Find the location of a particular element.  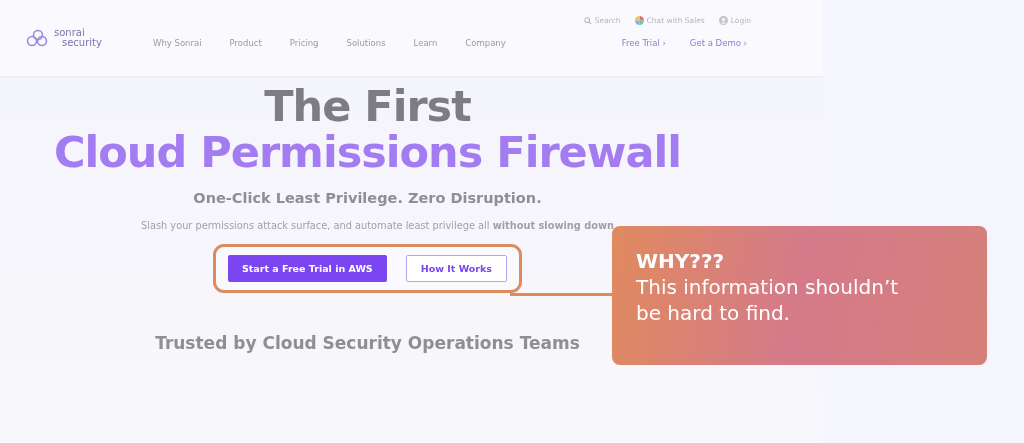

free-trial-button: Start a Free Trial in AWS is located at coordinates (307, 269).